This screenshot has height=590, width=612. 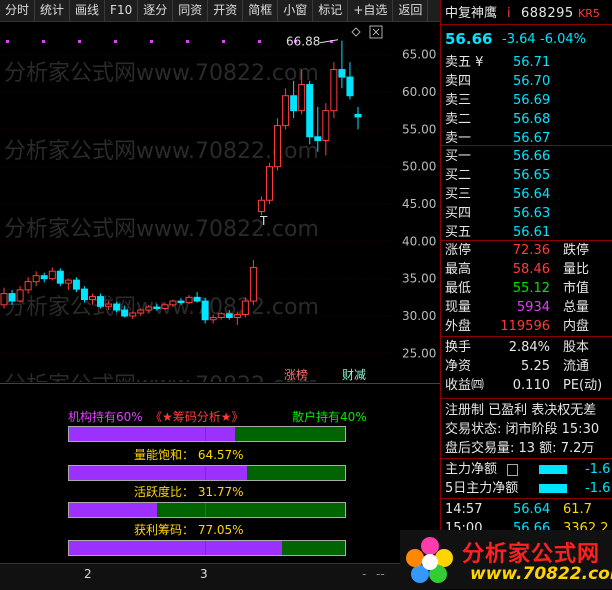 I want to click on chip-title-mid: 《★筹码分析★》, so click(x=197, y=417).